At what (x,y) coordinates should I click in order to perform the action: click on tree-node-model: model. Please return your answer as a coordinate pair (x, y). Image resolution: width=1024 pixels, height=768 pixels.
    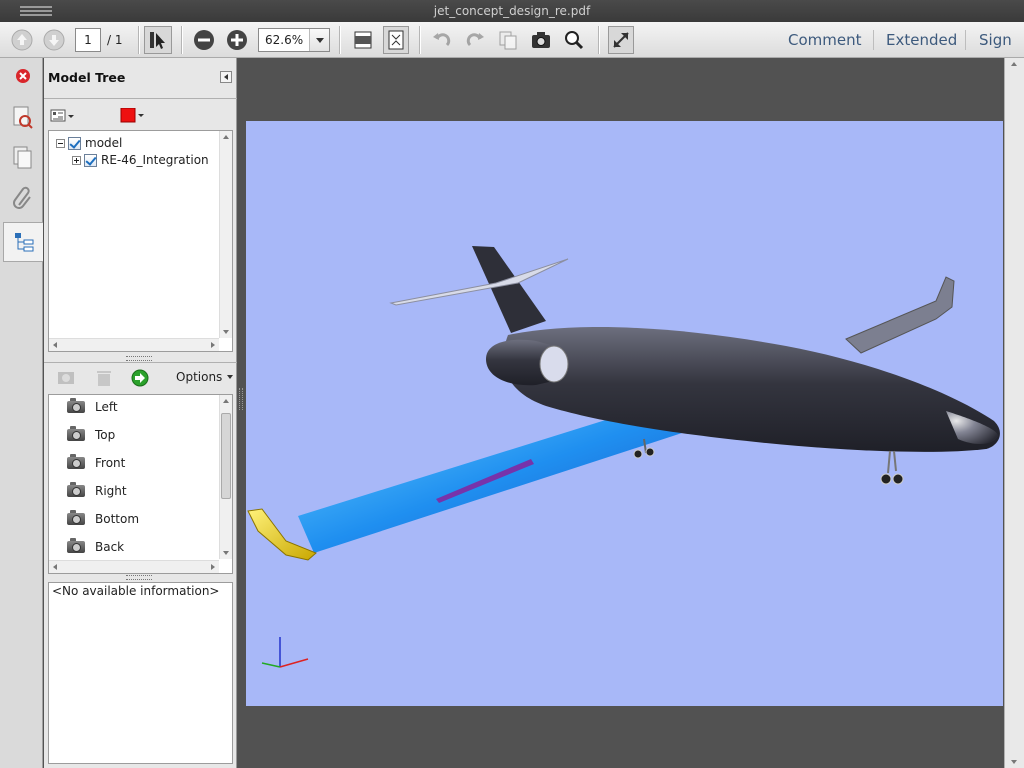
    Looking at the image, I should click on (89, 143).